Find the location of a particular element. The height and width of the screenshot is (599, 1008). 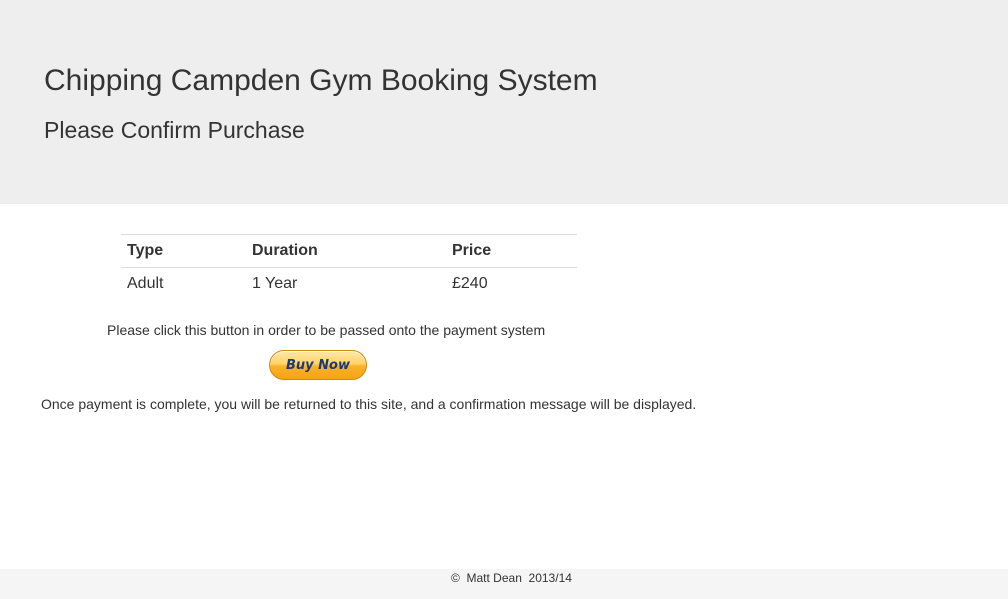

cell-price: £240 is located at coordinates (470, 283).